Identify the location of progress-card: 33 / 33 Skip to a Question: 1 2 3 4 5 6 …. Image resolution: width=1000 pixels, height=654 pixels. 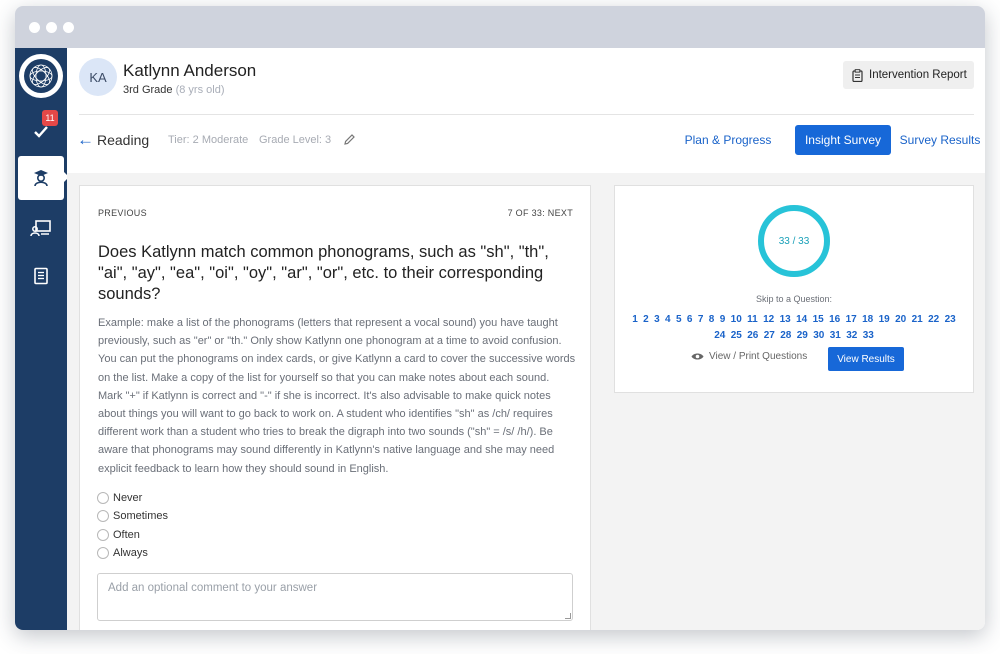
(794, 289).